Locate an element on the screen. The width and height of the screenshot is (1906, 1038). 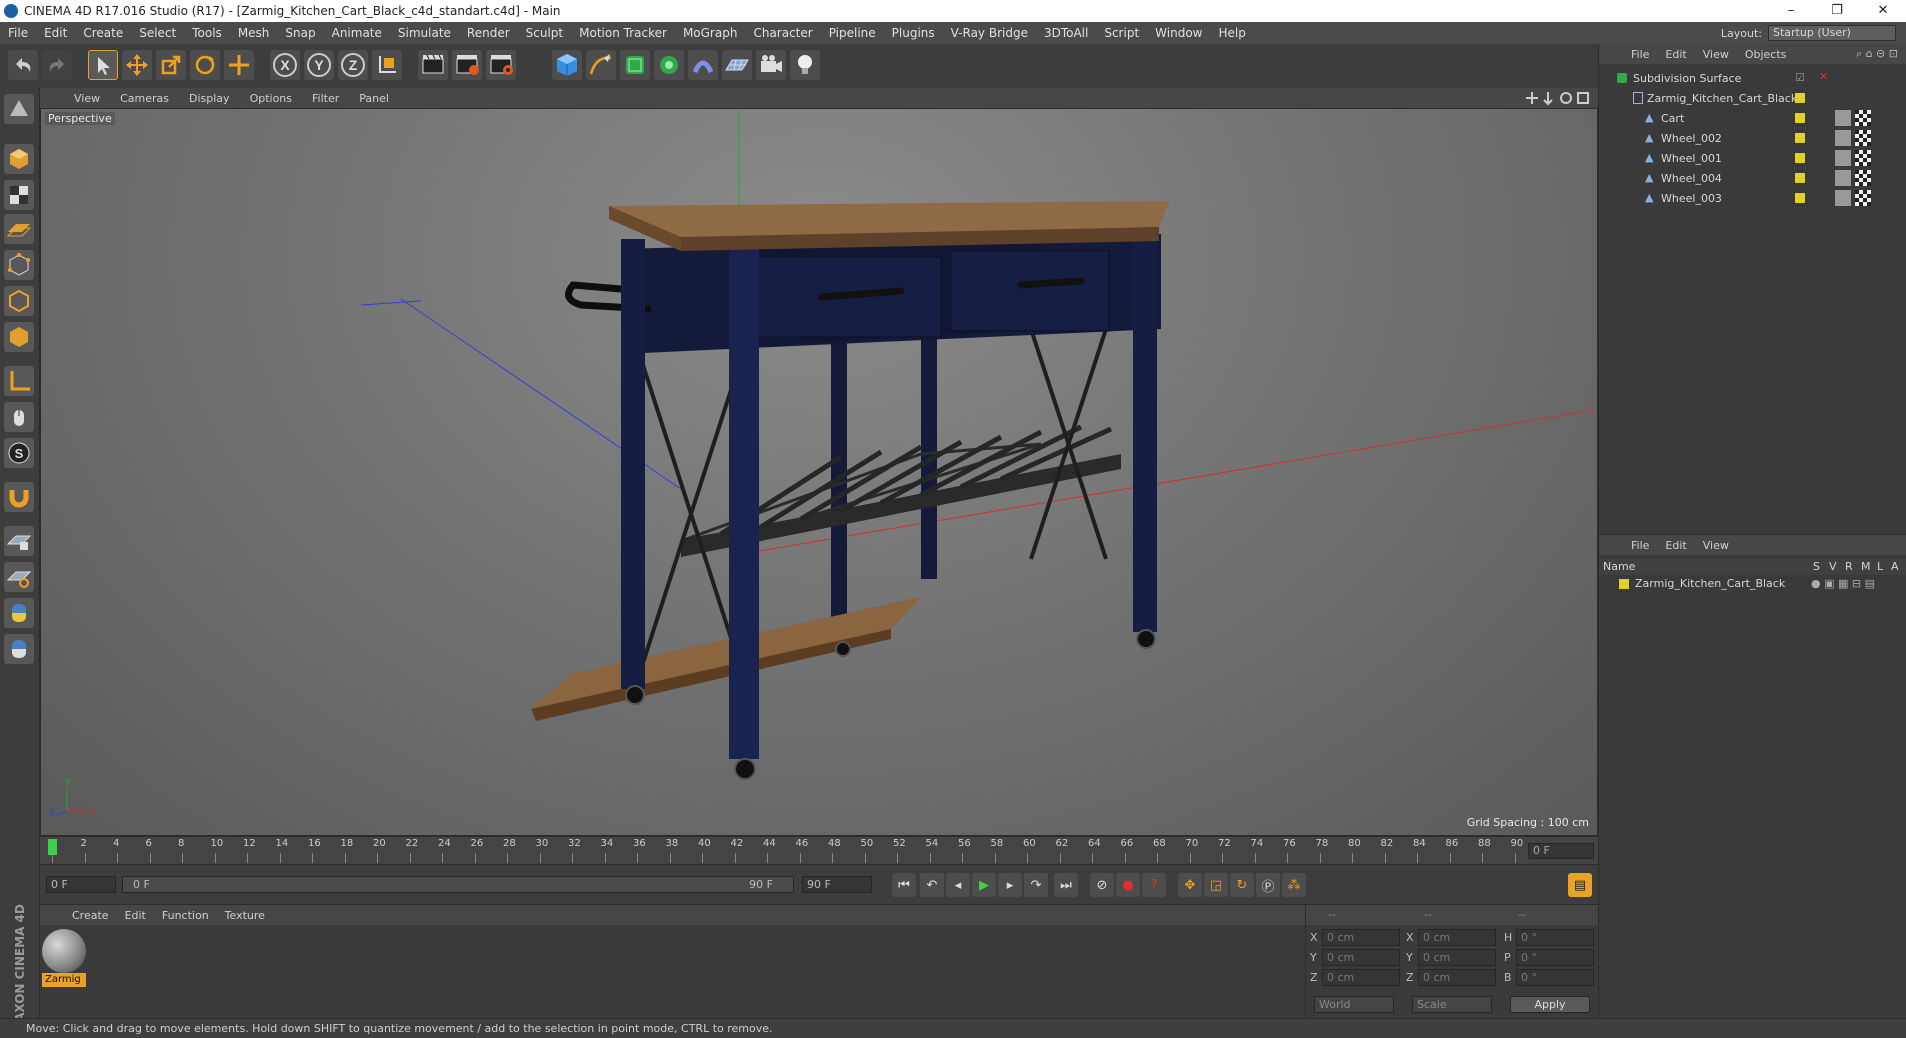
menu-3dtoall: 3DToAll is located at coordinates (1066, 33).